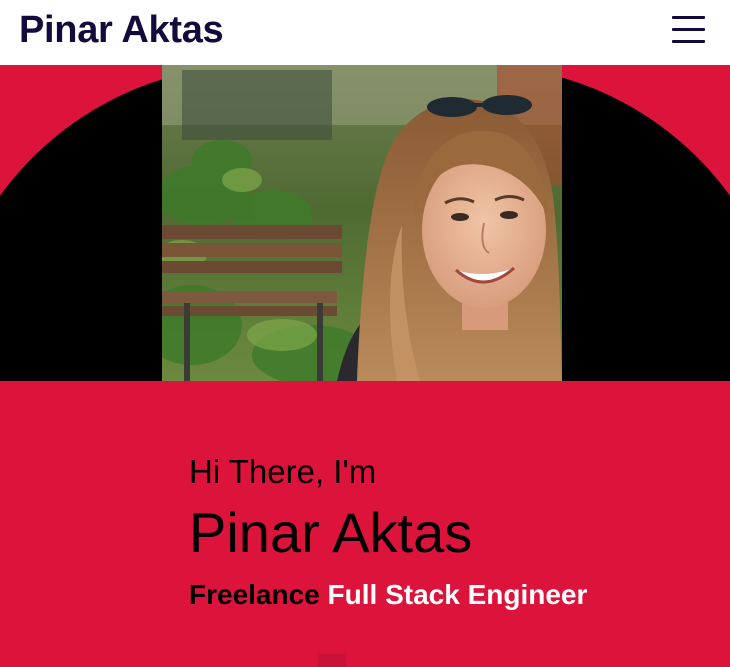 The height and width of the screenshot is (667, 730). I want to click on site-brand: Pinar Aktas, so click(121, 30).